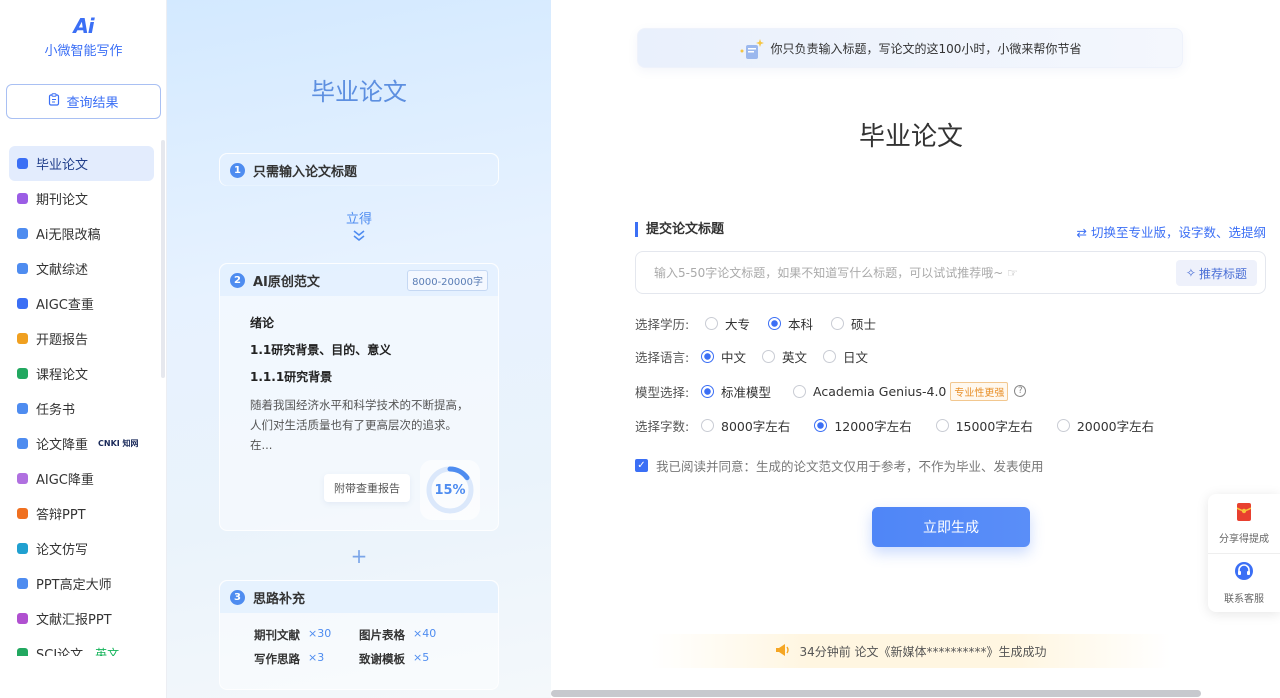 This screenshot has width=1280, height=698. I want to click on sidebar-item: SCI论文 英文, so click(81, 646).